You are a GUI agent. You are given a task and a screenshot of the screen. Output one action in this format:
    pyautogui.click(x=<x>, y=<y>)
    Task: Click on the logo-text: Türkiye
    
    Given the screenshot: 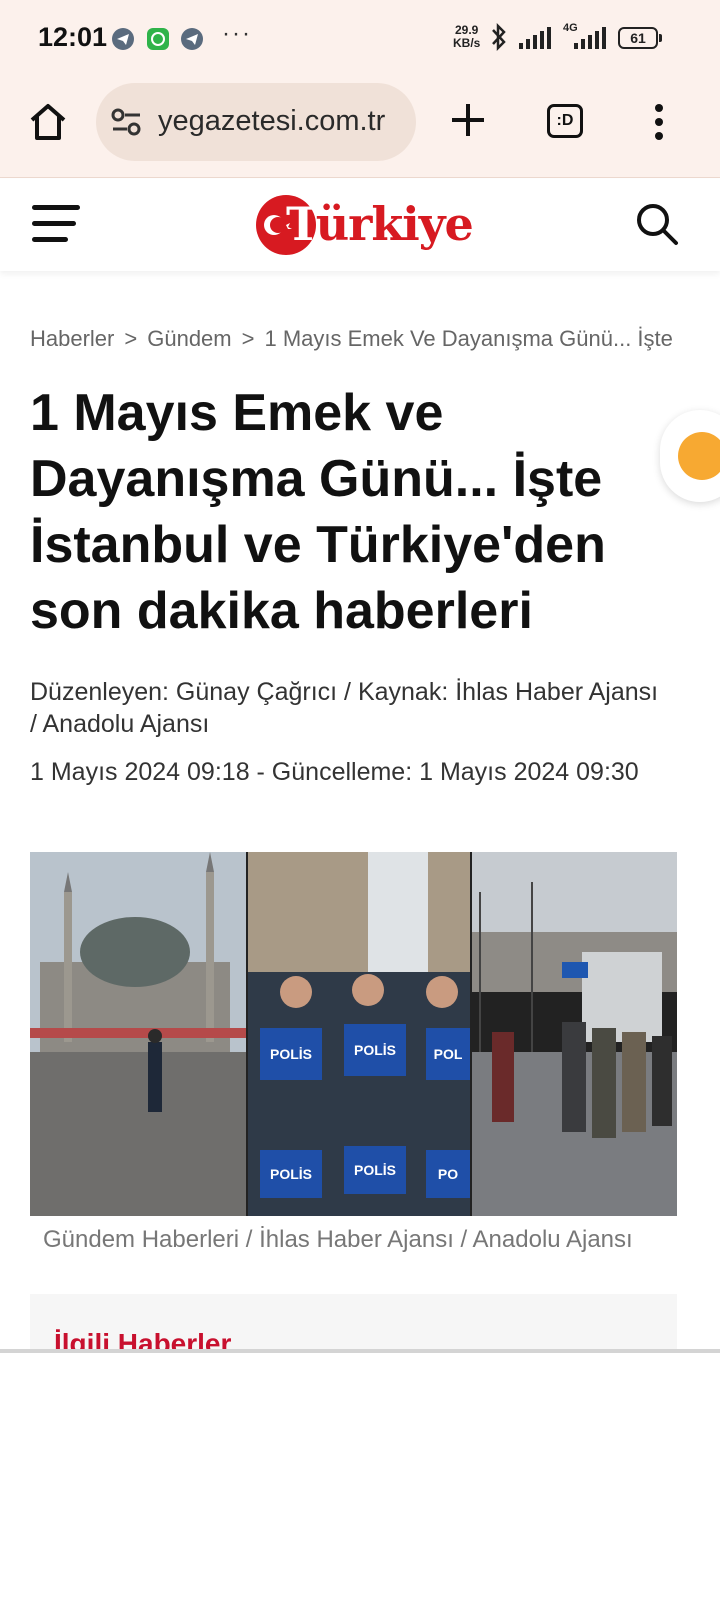 What is the action you would take?
    pyautogui.click(x=380, y=224)
    